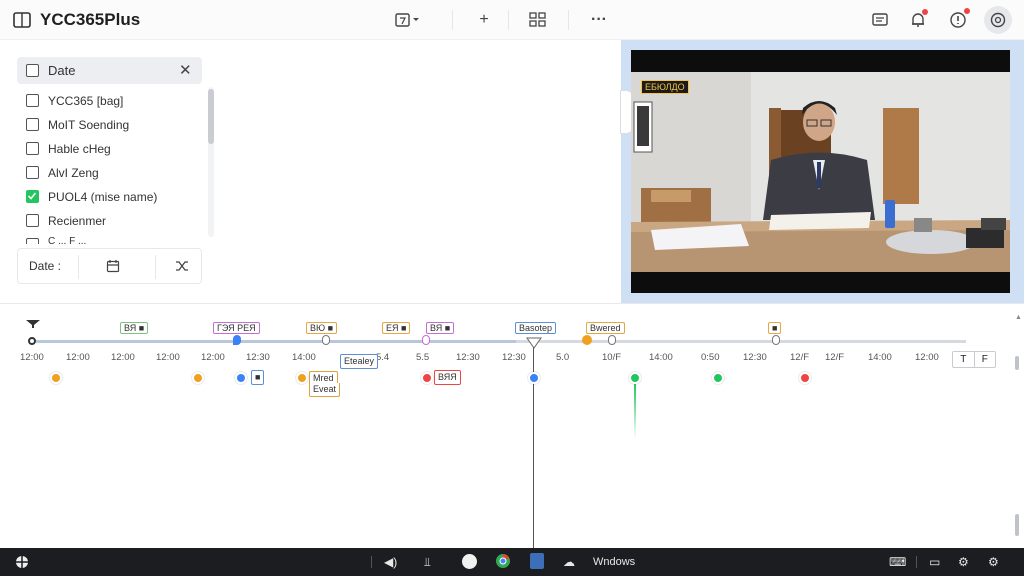 The height and width of the screenshot is (576, 1024). Describe the element at coordinates (32, 70) in the screenshot. I see `select-all-checkbox` at that location.